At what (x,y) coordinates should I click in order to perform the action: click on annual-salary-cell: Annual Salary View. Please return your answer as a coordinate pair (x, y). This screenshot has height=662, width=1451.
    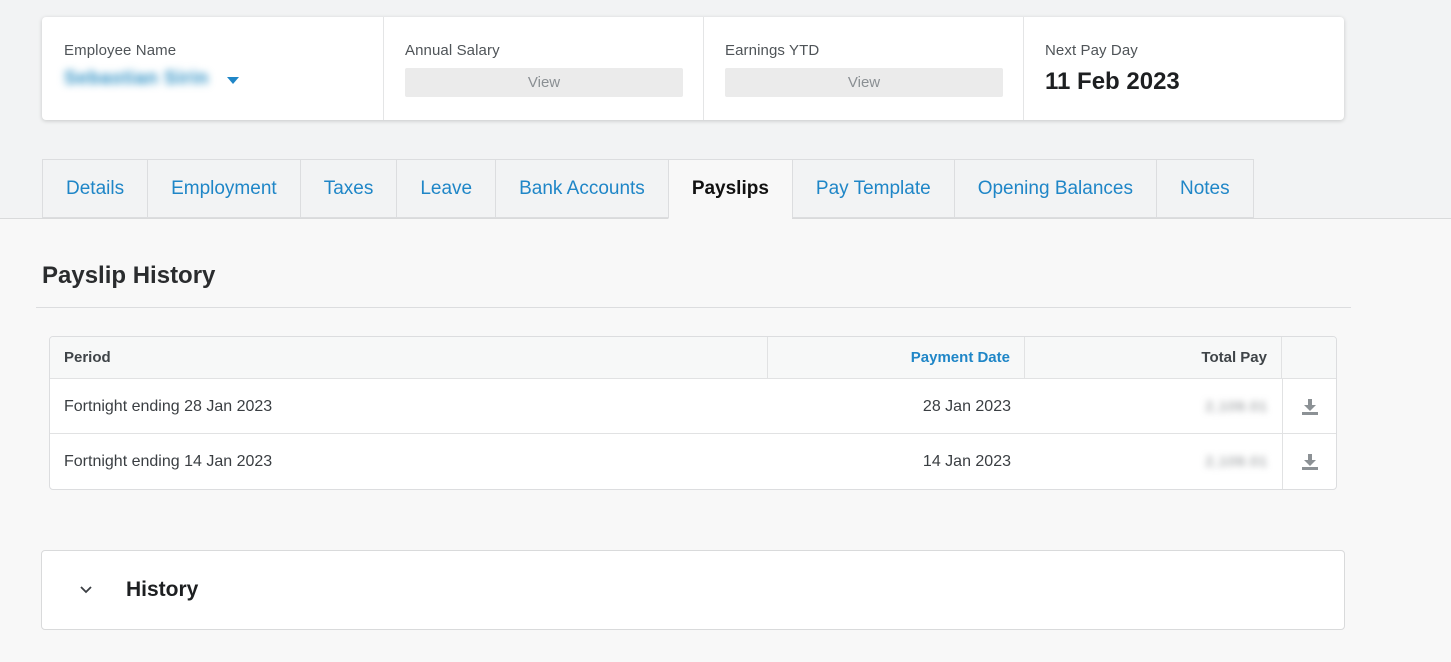
    Looking at the image, I should click on (544, 68).